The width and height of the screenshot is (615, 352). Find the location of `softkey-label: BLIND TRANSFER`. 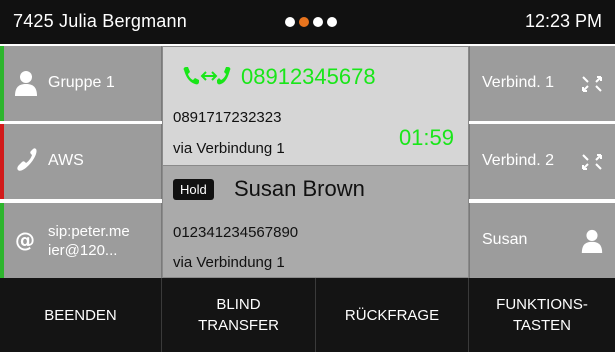

softkey-label: BLIND TRANSFER is located at coordinates (238, 315).